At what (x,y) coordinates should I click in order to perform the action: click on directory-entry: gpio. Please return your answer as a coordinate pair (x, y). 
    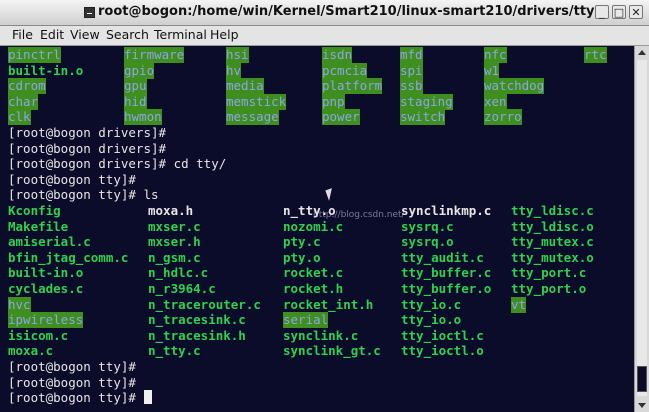
    Looking at the image, I should click on (139, 70).